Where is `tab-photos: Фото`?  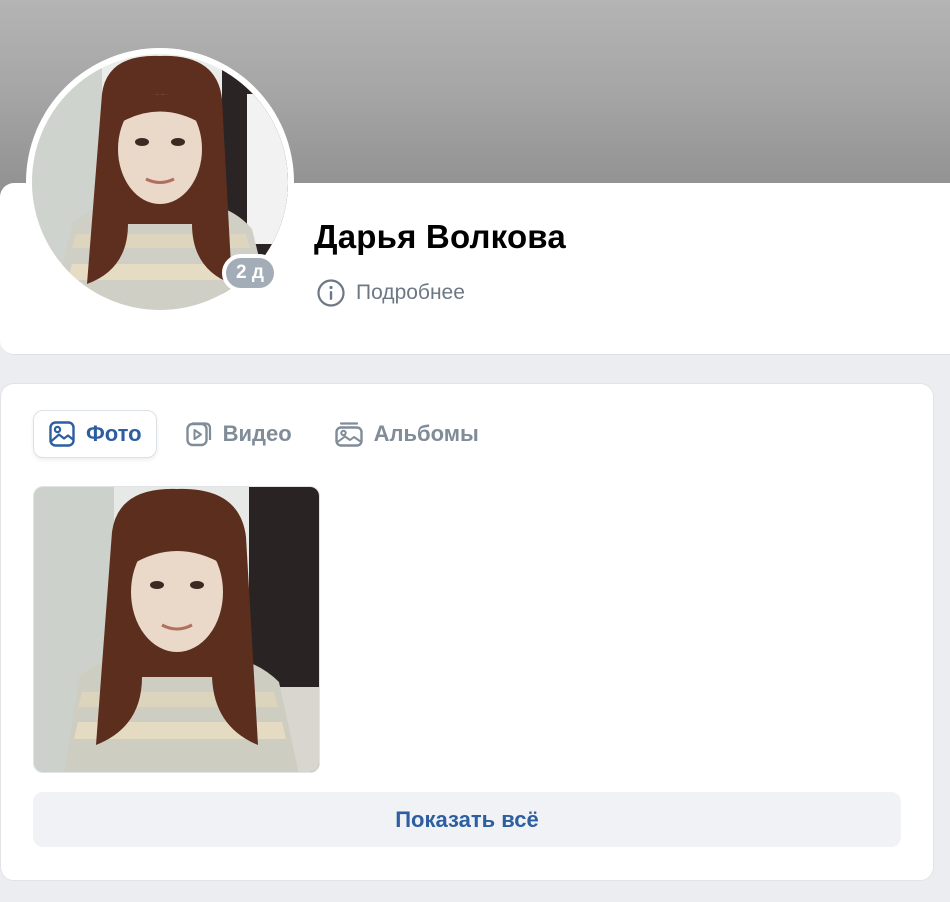 tab-photos: Фото is located at coordinates (95, 434).